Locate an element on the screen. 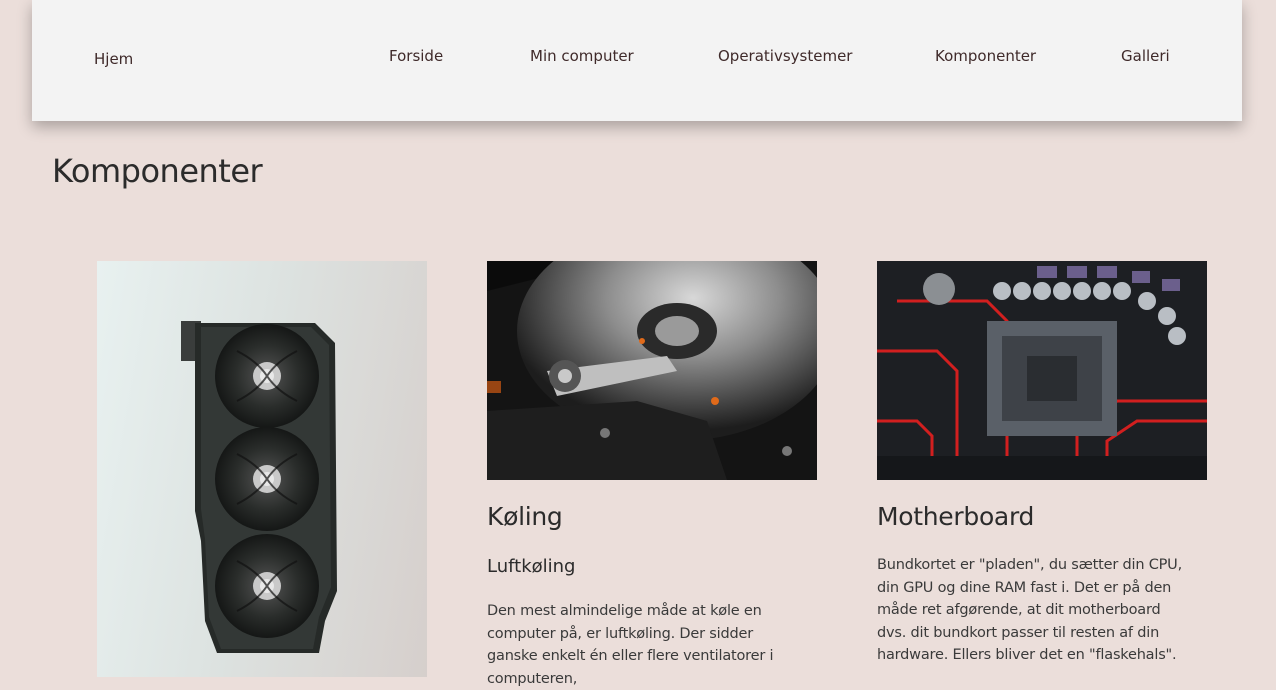 This screenshot has width=1276, height=690. air-cooling-subtitle: Luftkøling is located at coordinates (531, 566).